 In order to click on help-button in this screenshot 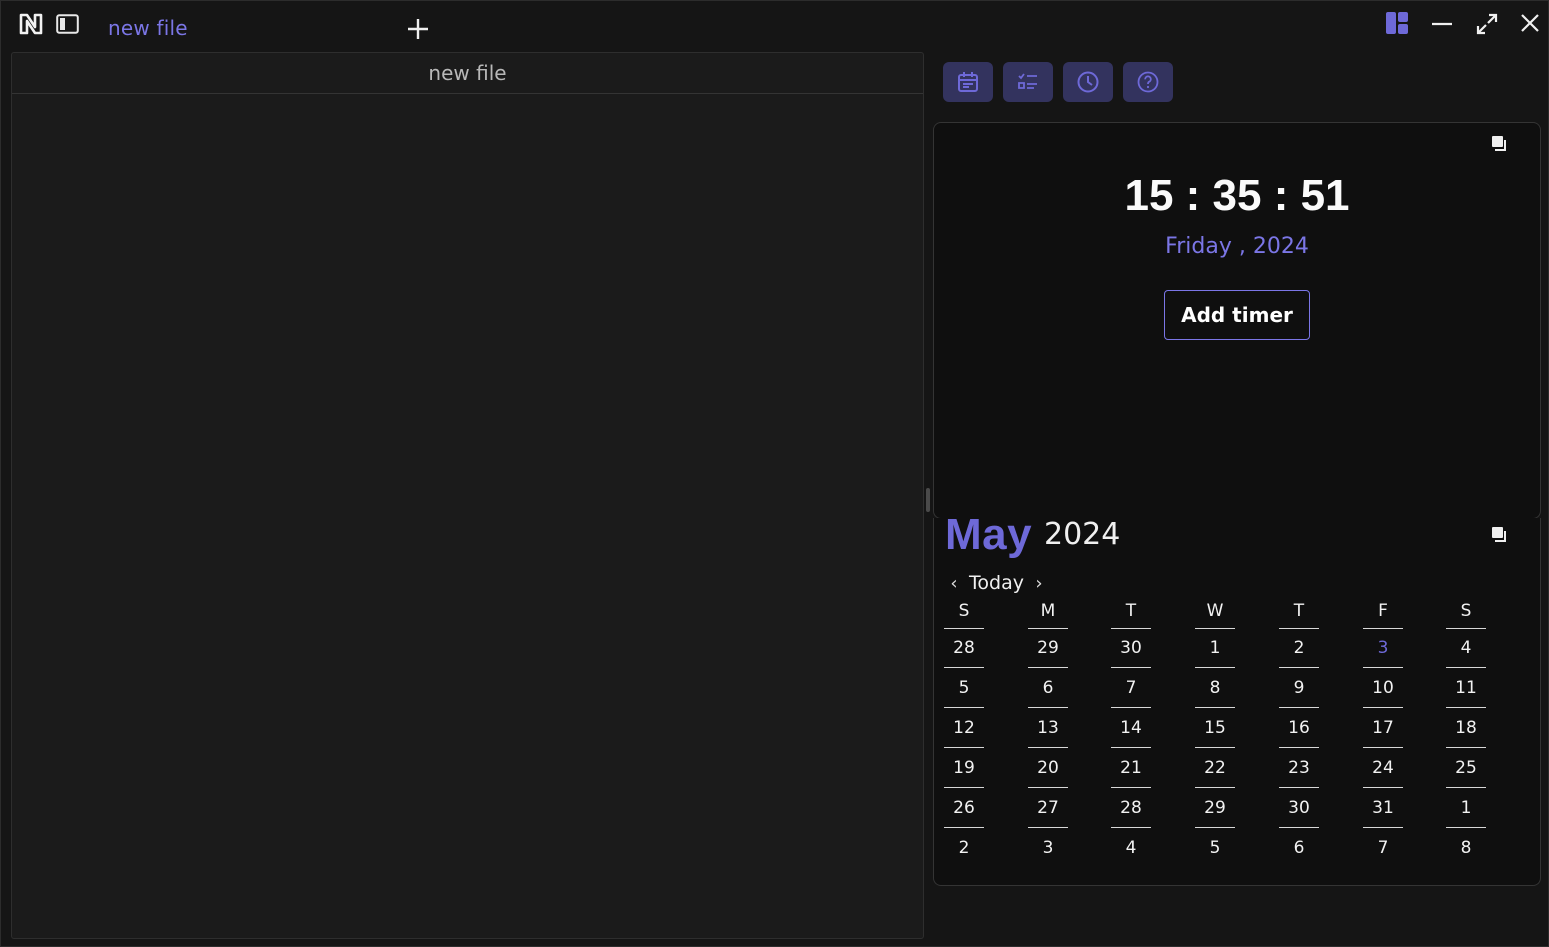, I will do `click(1148, 82)`.